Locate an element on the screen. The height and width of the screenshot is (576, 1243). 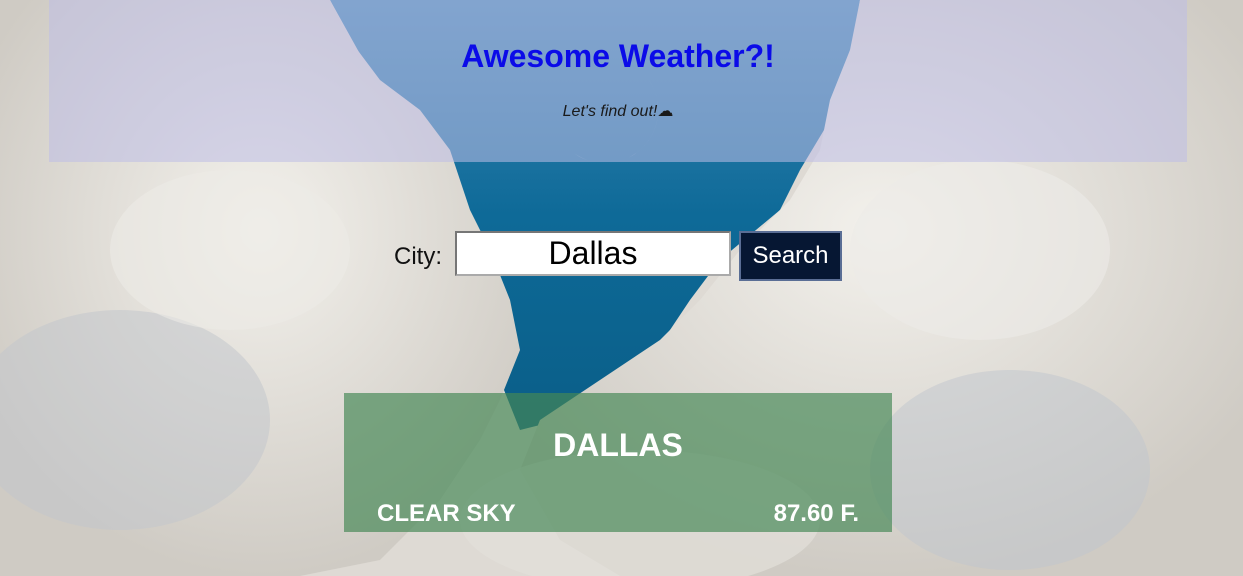
city-label: City: is located at coordinates (418, 256).